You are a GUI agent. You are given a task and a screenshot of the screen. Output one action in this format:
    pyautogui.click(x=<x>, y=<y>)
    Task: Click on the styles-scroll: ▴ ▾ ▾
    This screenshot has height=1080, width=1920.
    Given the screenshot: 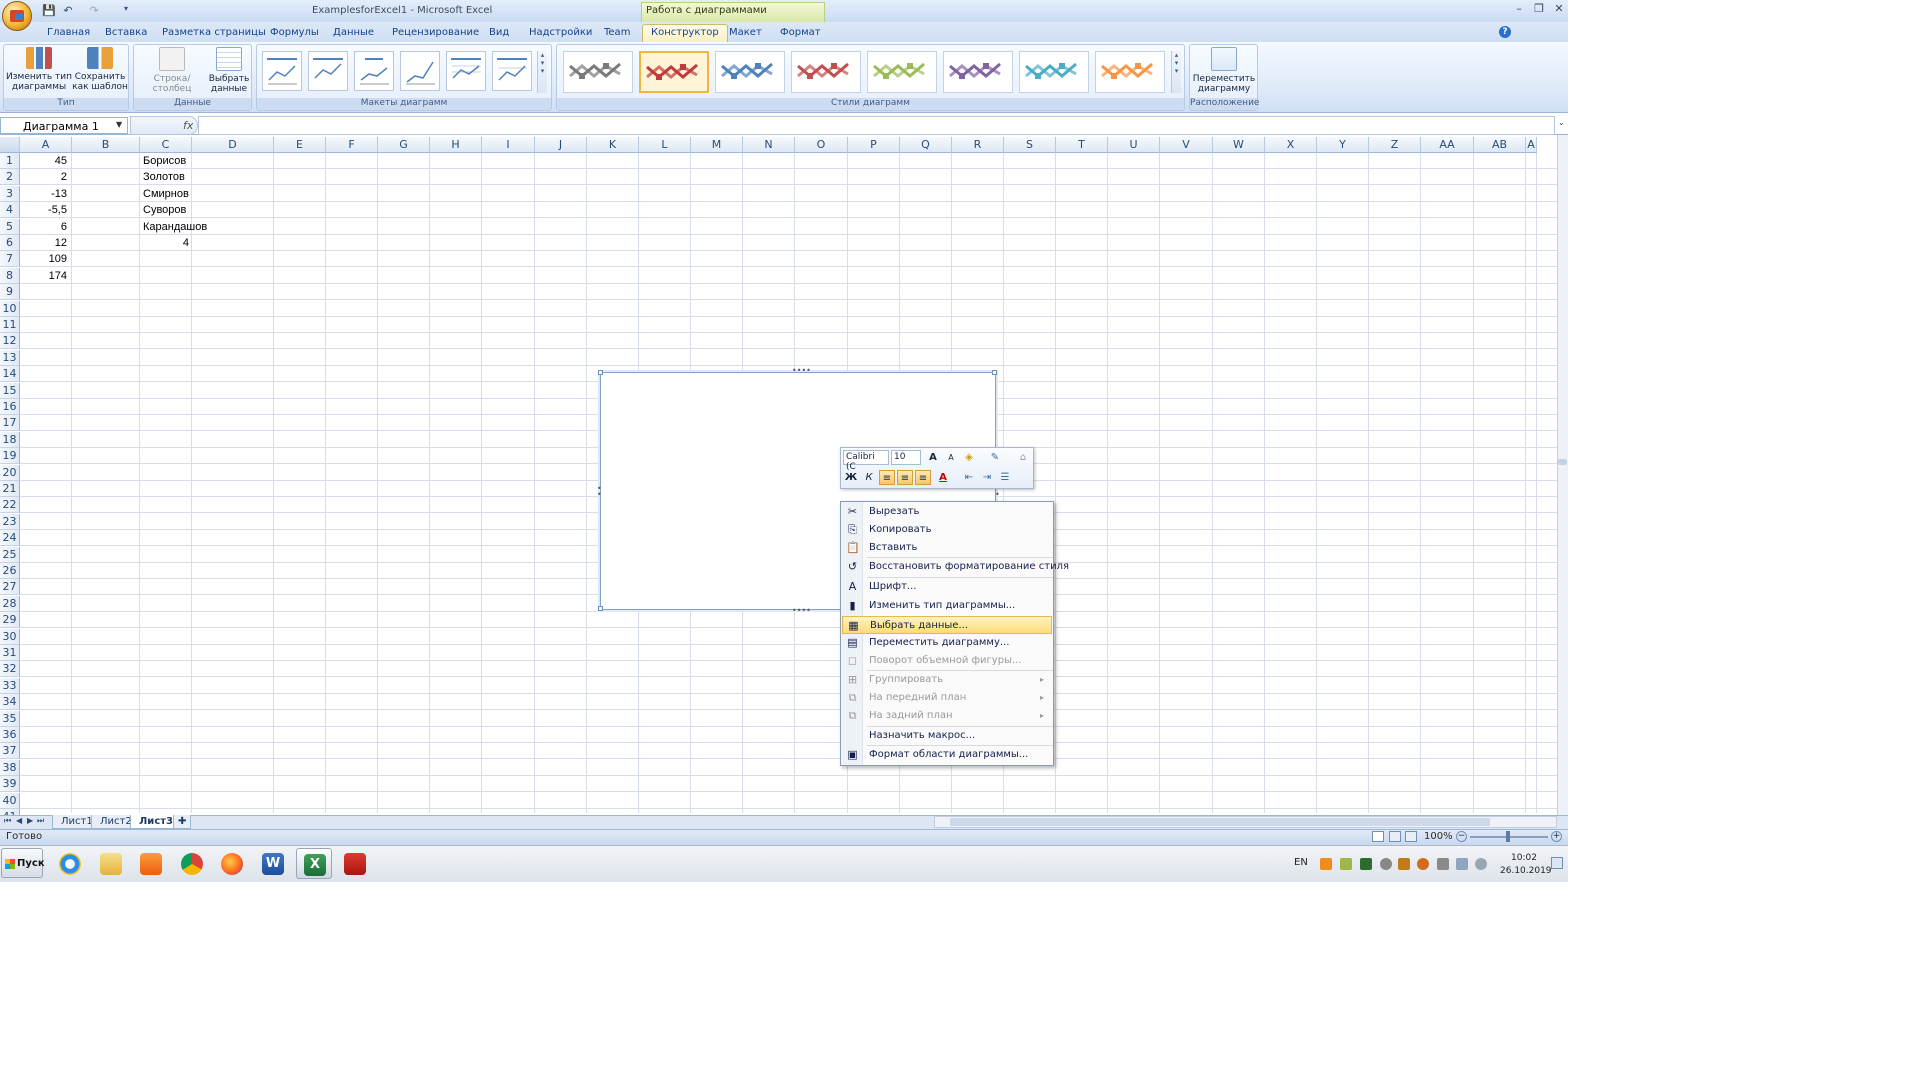 What is the action you would take?
    pyautogui.click(x=1176, y=72)
    